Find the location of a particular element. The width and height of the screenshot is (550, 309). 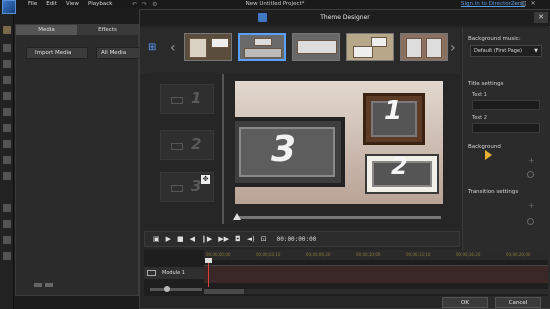

playhead is located at coordinates (208, 273).